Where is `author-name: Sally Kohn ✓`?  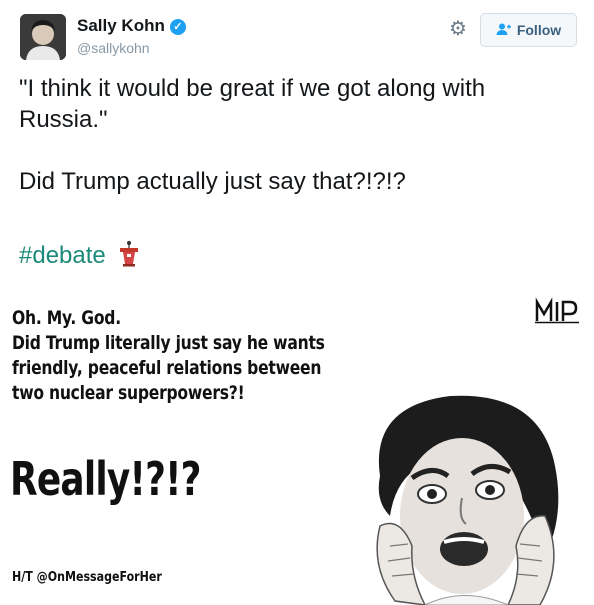 author-name: Sally Kohn ✓ is located at coordinates (131, 26).